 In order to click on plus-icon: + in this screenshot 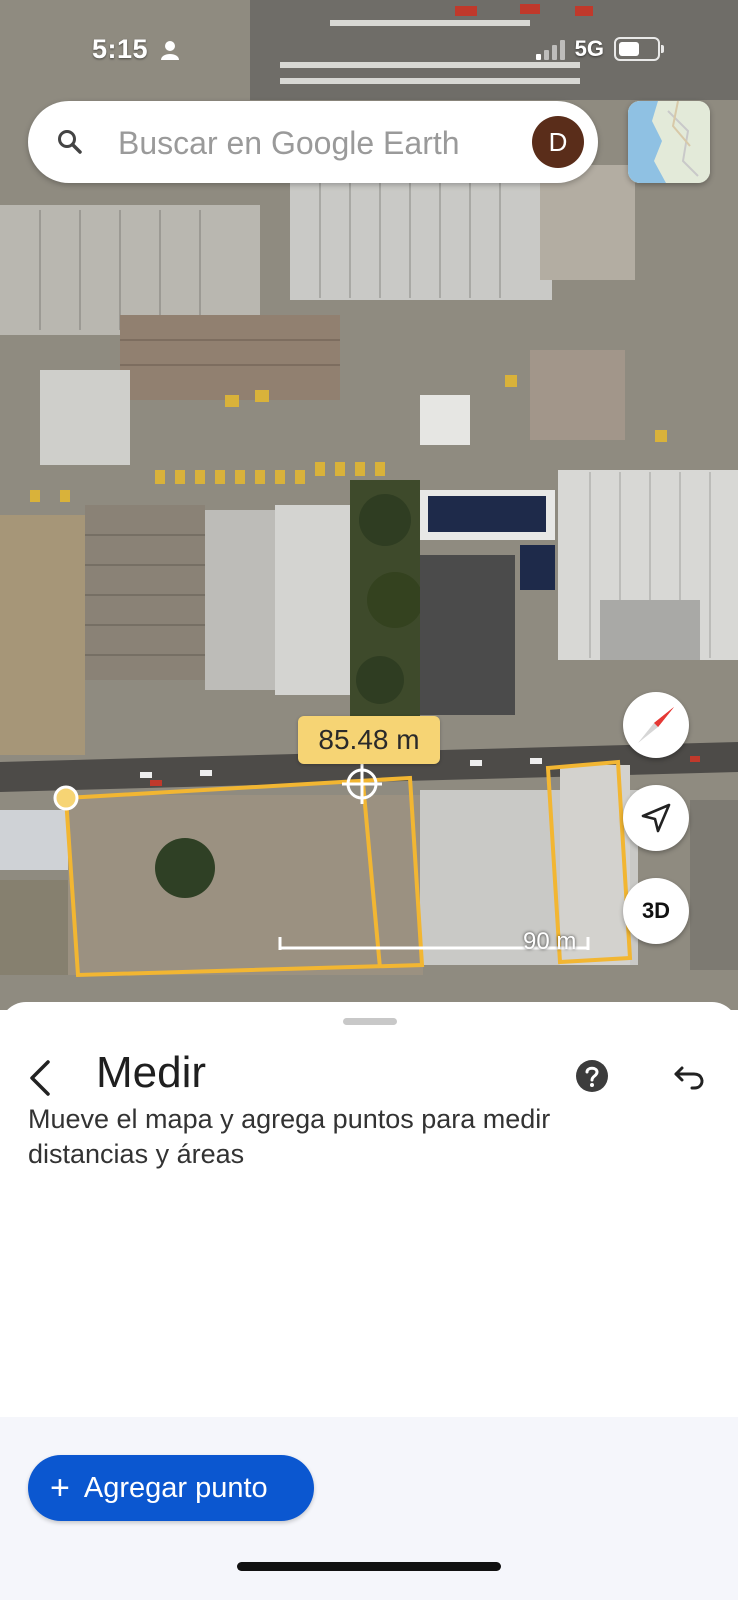, I will do `click(60, 1488)`.